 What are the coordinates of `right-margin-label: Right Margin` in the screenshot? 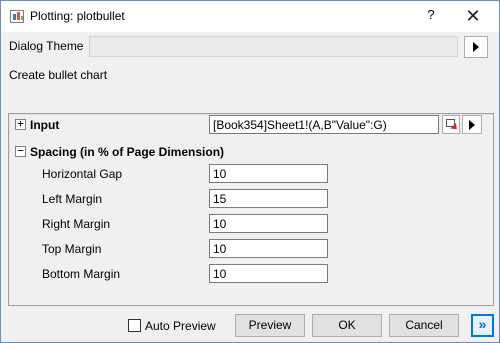 It's located at (76, 224).